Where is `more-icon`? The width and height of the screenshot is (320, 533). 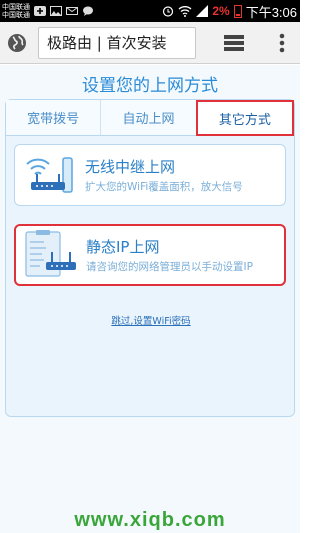
more-icon is located at coordinates (282, 42).